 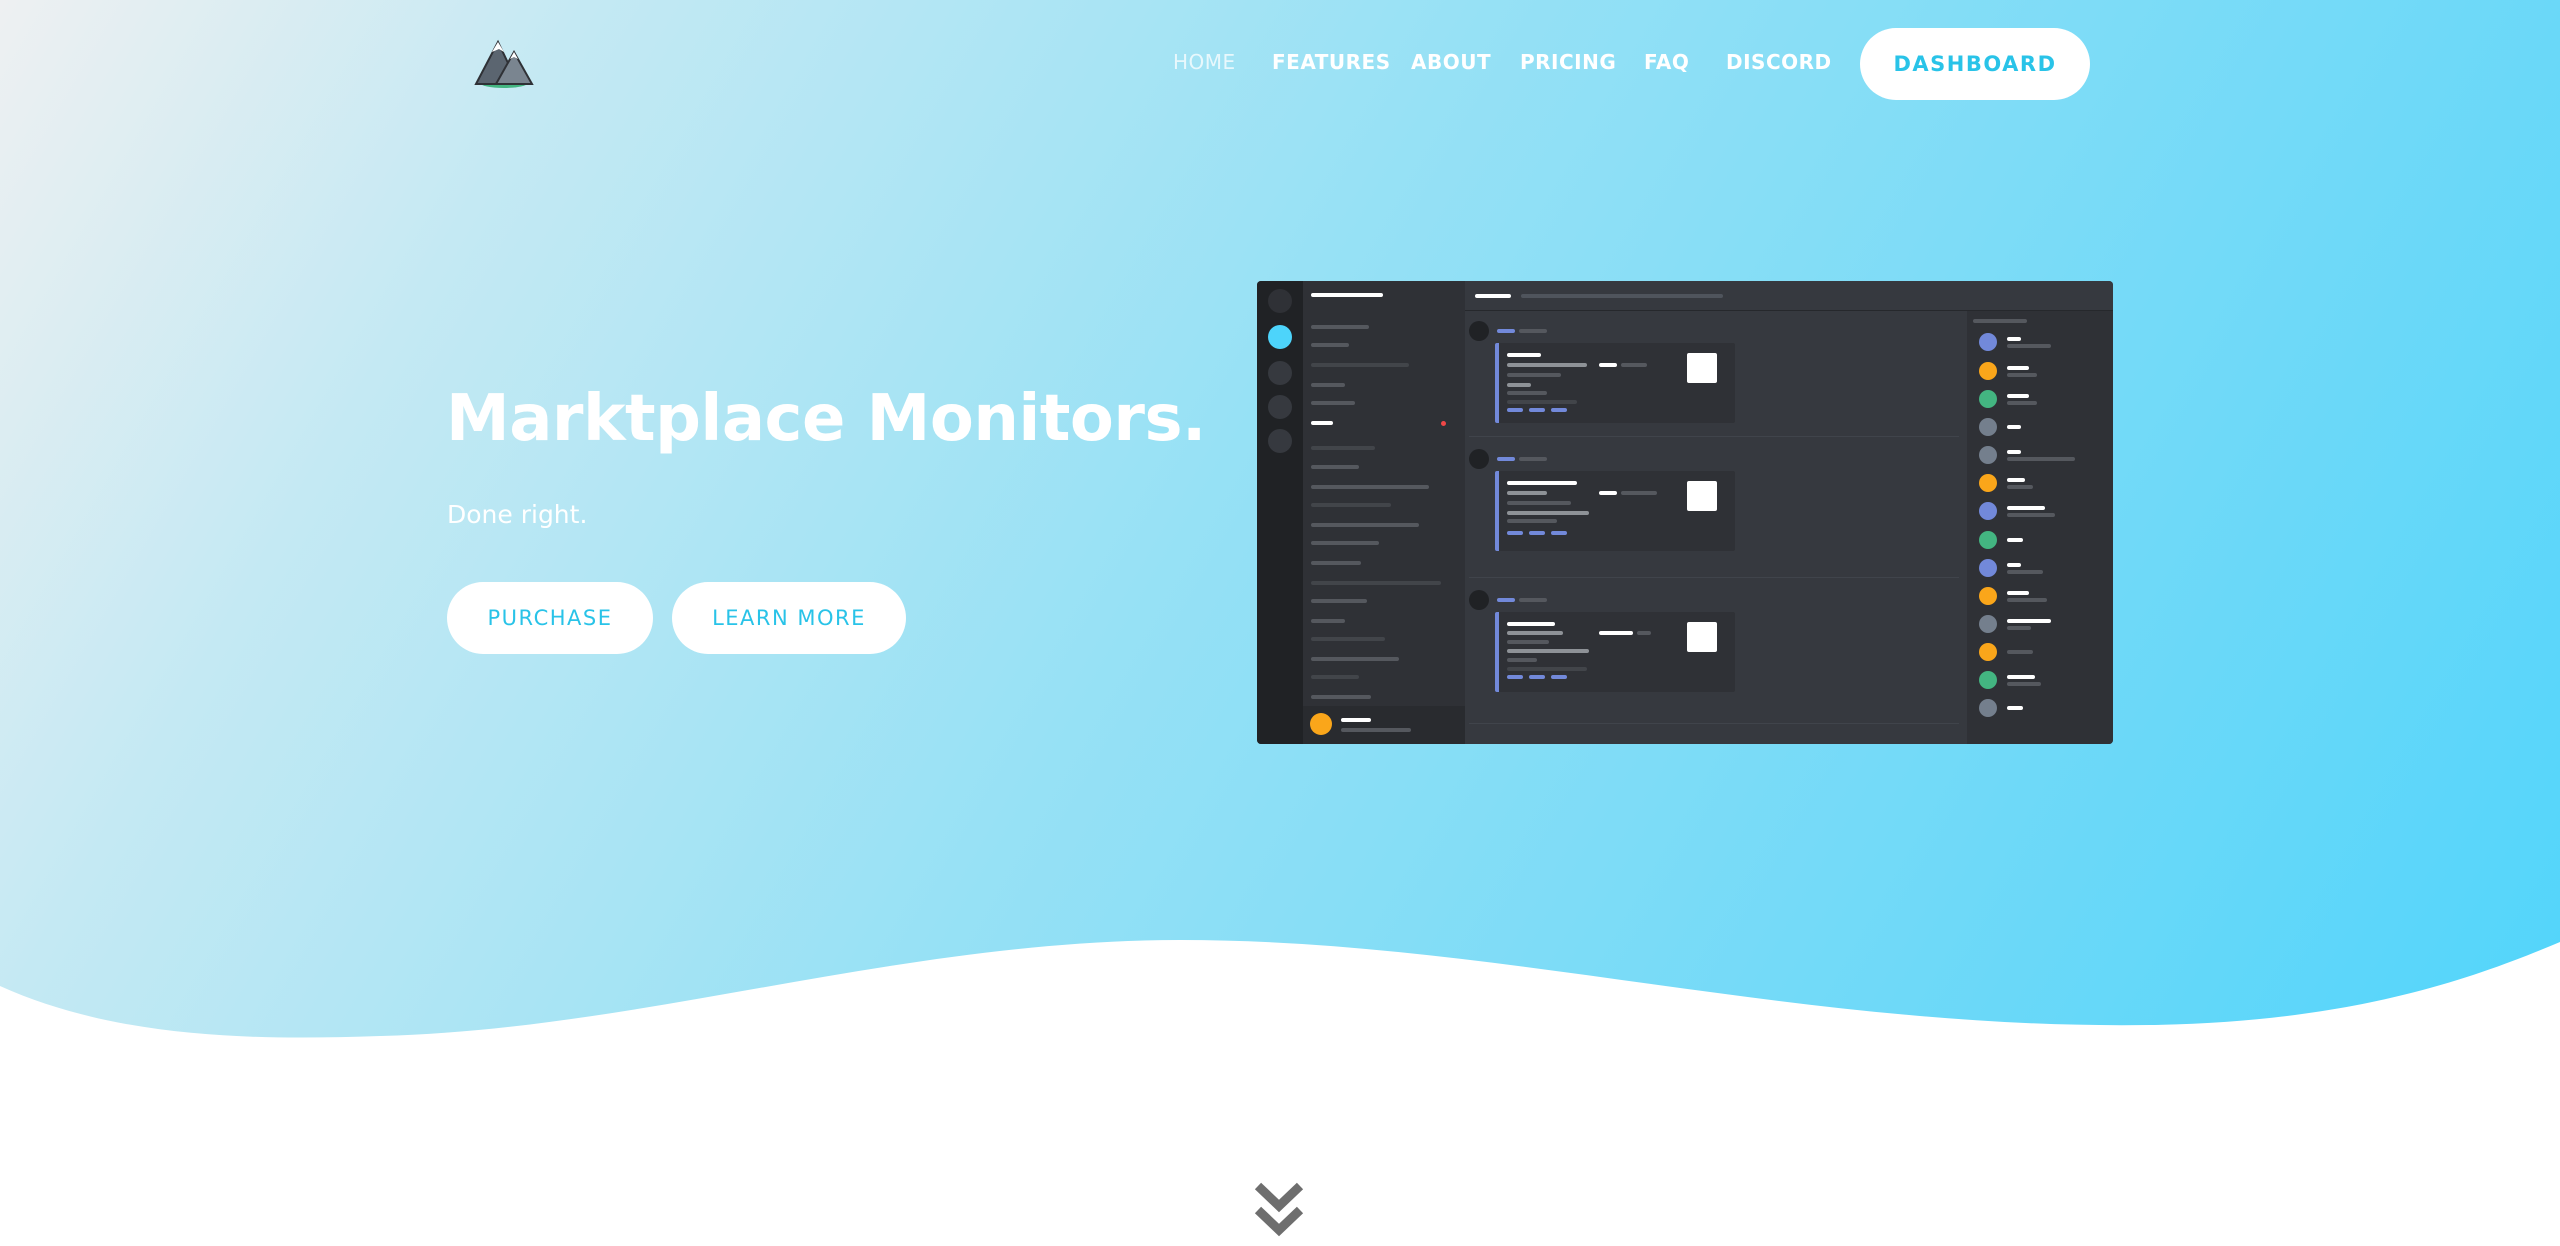 I want to click on user-avatar, so click(x=1321, y=724).